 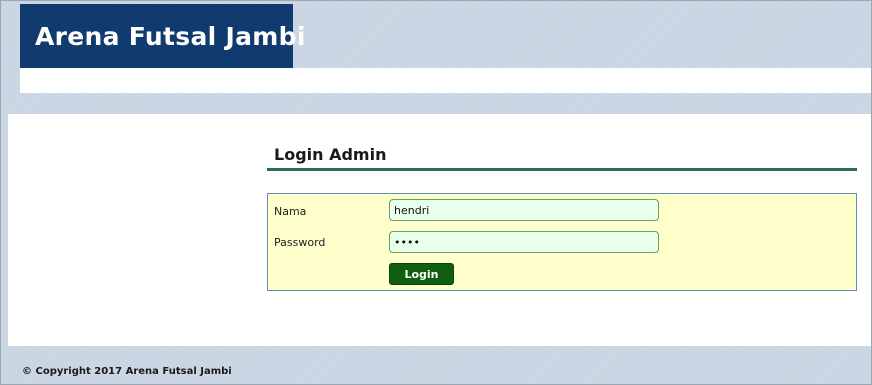 What do you see at coordinates (170, 36) in the screenshot?
I see `site-title: Arena Futsal Jambi` at bounding box center [170, 36].